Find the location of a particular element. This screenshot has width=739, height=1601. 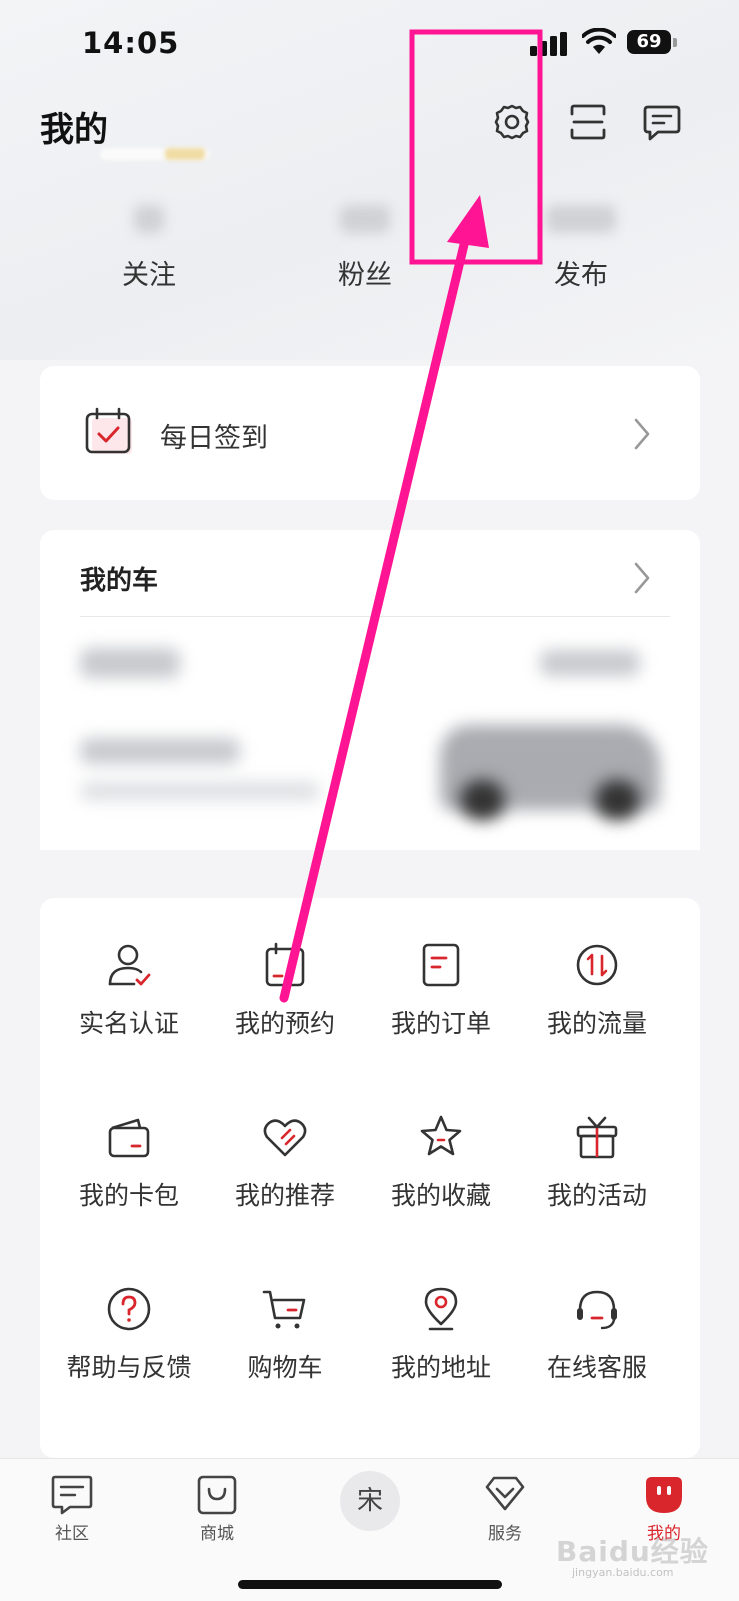

gift-icon is located at coordinates (597, 1137).